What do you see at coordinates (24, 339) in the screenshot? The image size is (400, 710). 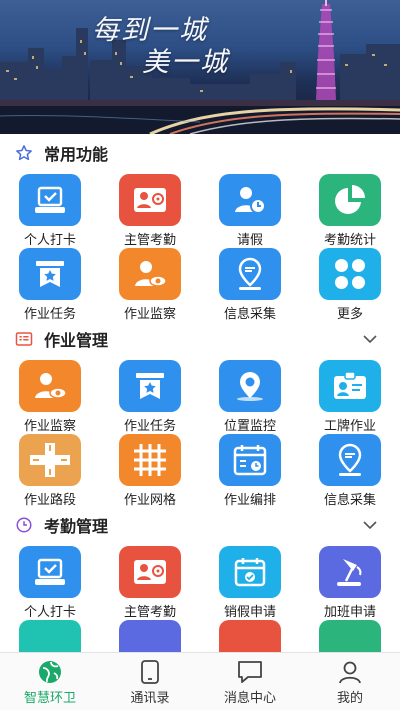 I see `list-card-icon` at bounding box center [24, 339].